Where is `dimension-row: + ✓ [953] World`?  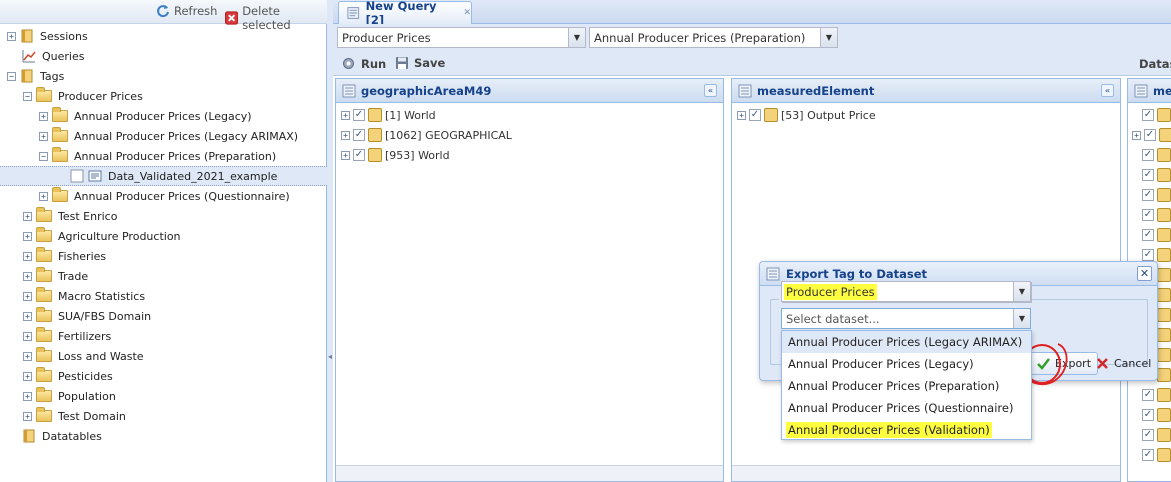
dimension-row: + ✓ [953] World is located at coordinates (395, 155).